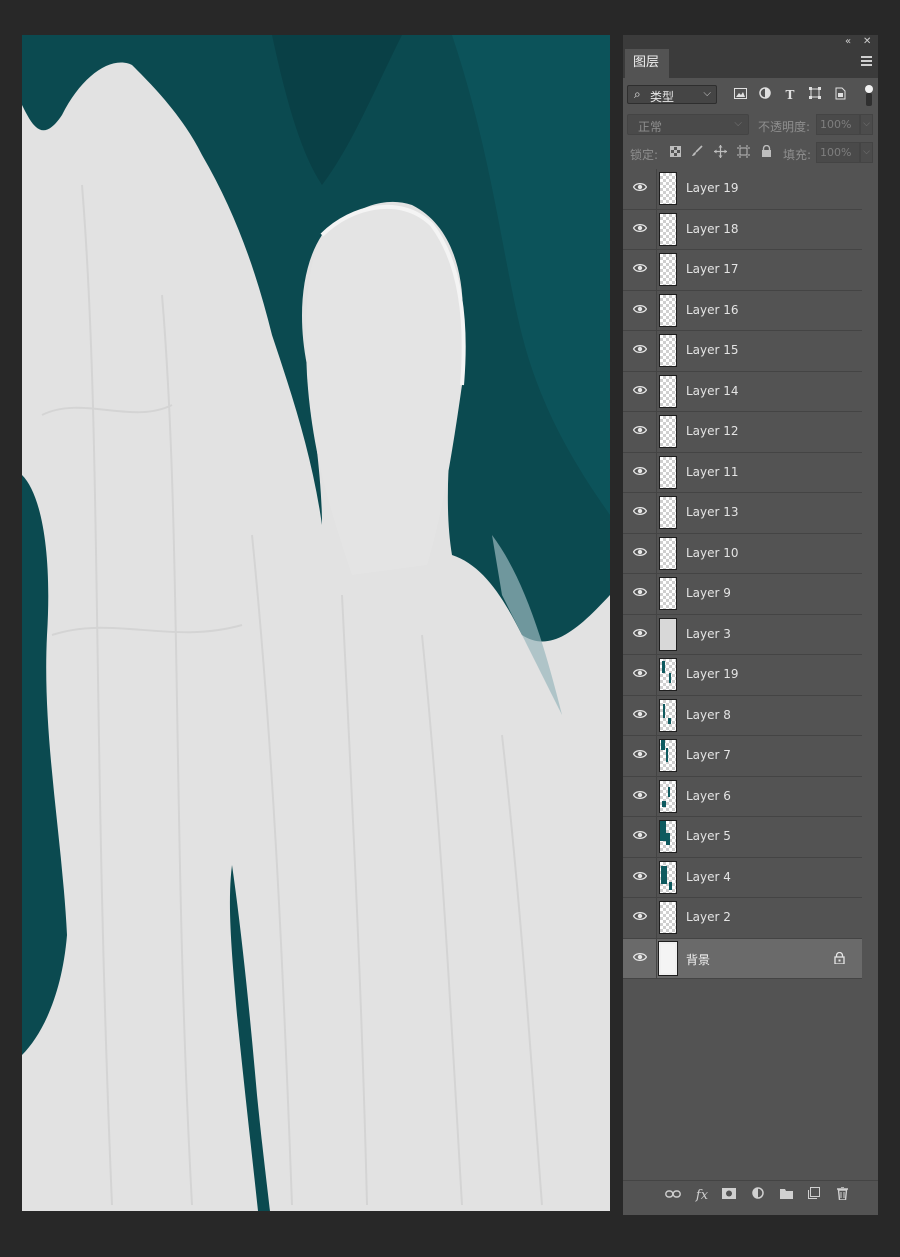 The width and height of the screenshot is (900, 1257). What do you see at coordinates (742, 877) in the screenshot?
I see `layer-row: Layer 4` at bounding box center [742, 877].